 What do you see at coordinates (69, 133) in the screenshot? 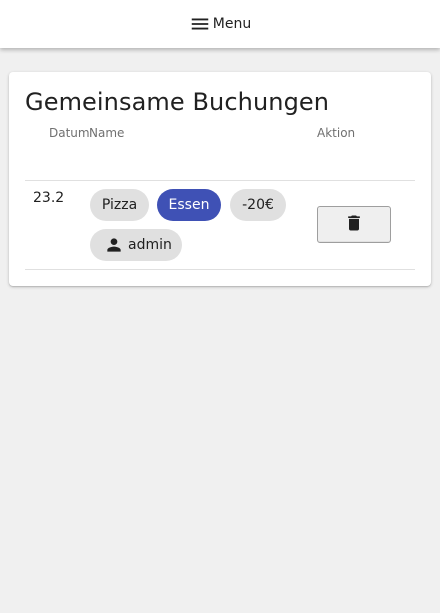
I see `column-header-date: Datum` at bounding box center [69, 133].